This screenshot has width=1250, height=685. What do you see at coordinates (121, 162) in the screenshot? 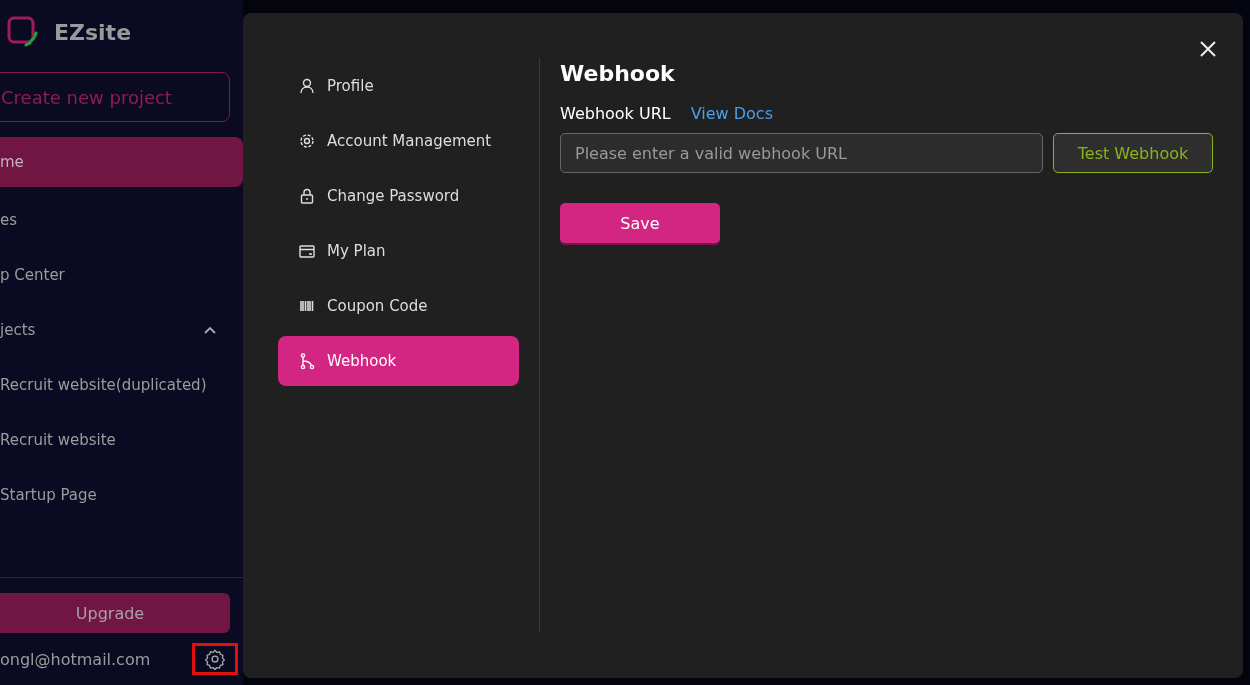
I see `nav-item: me` at bounding box center [121, 162].